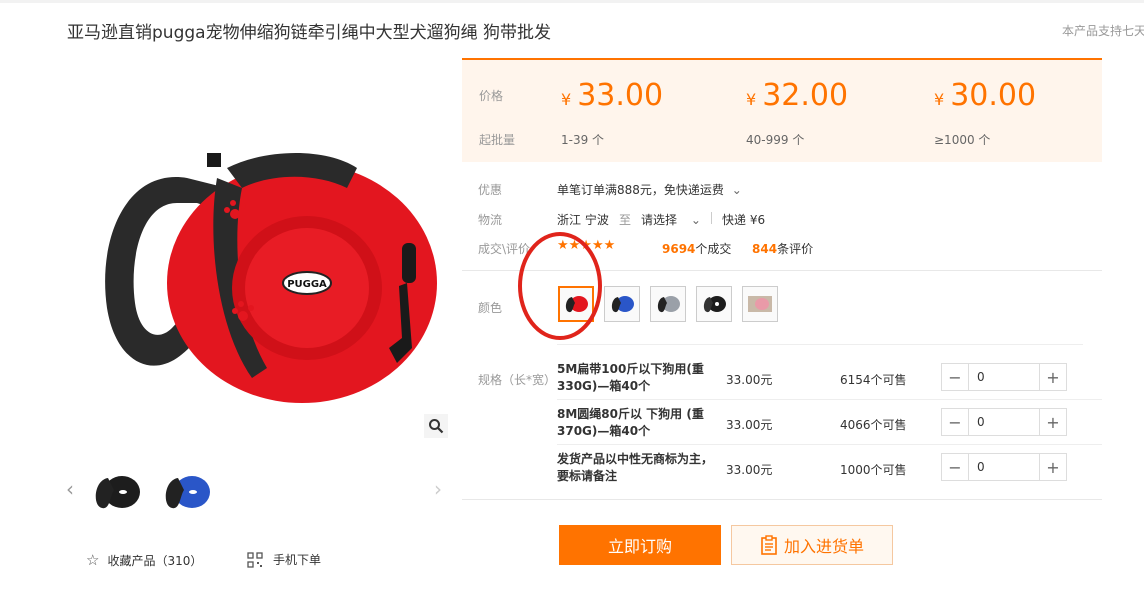  I want to click on quantity-stepper-3: − 0 +, so click(1004, 467).